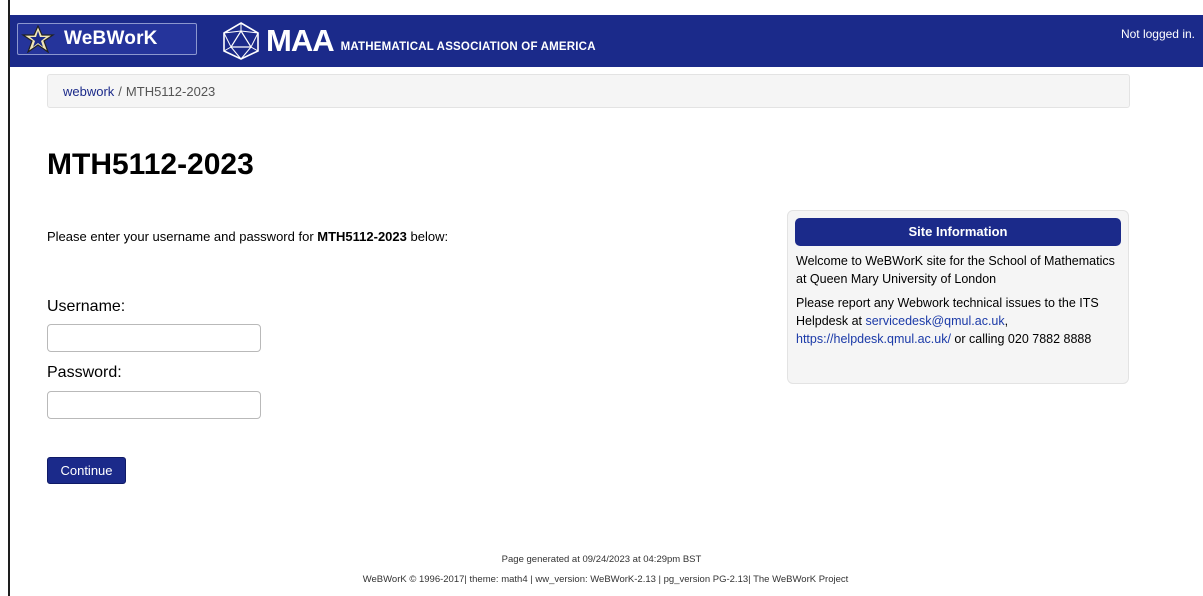  Describe the element at coordinates (934, 321) in the screenshot. I see `servicedesk-email-link: servicedesk@qmul.ac.uk` at that location.